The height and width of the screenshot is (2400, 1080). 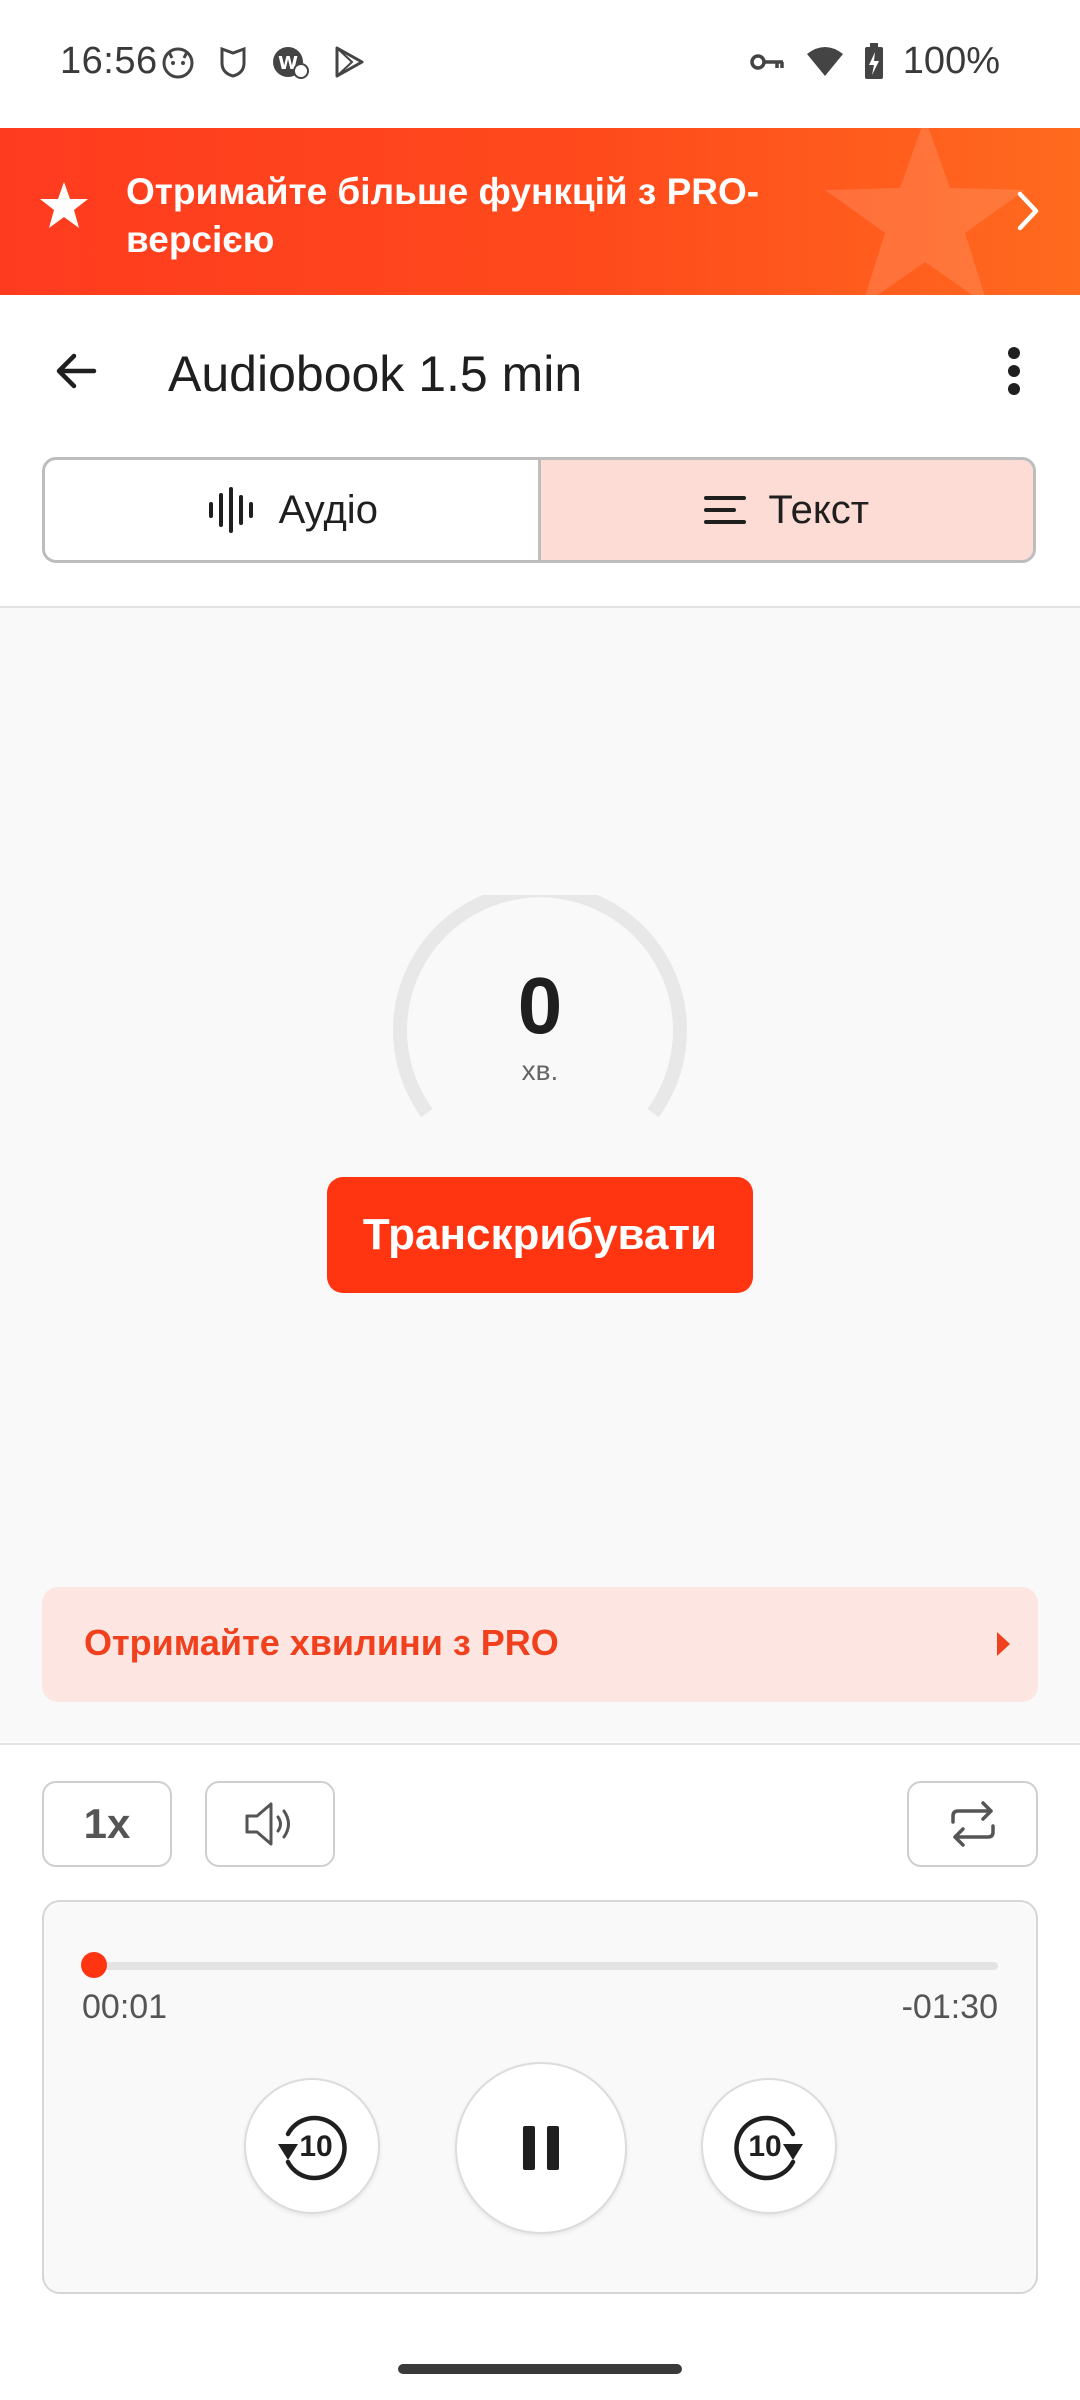 I want to click on forward-10-button: 10, so click(x=769, y=2146).